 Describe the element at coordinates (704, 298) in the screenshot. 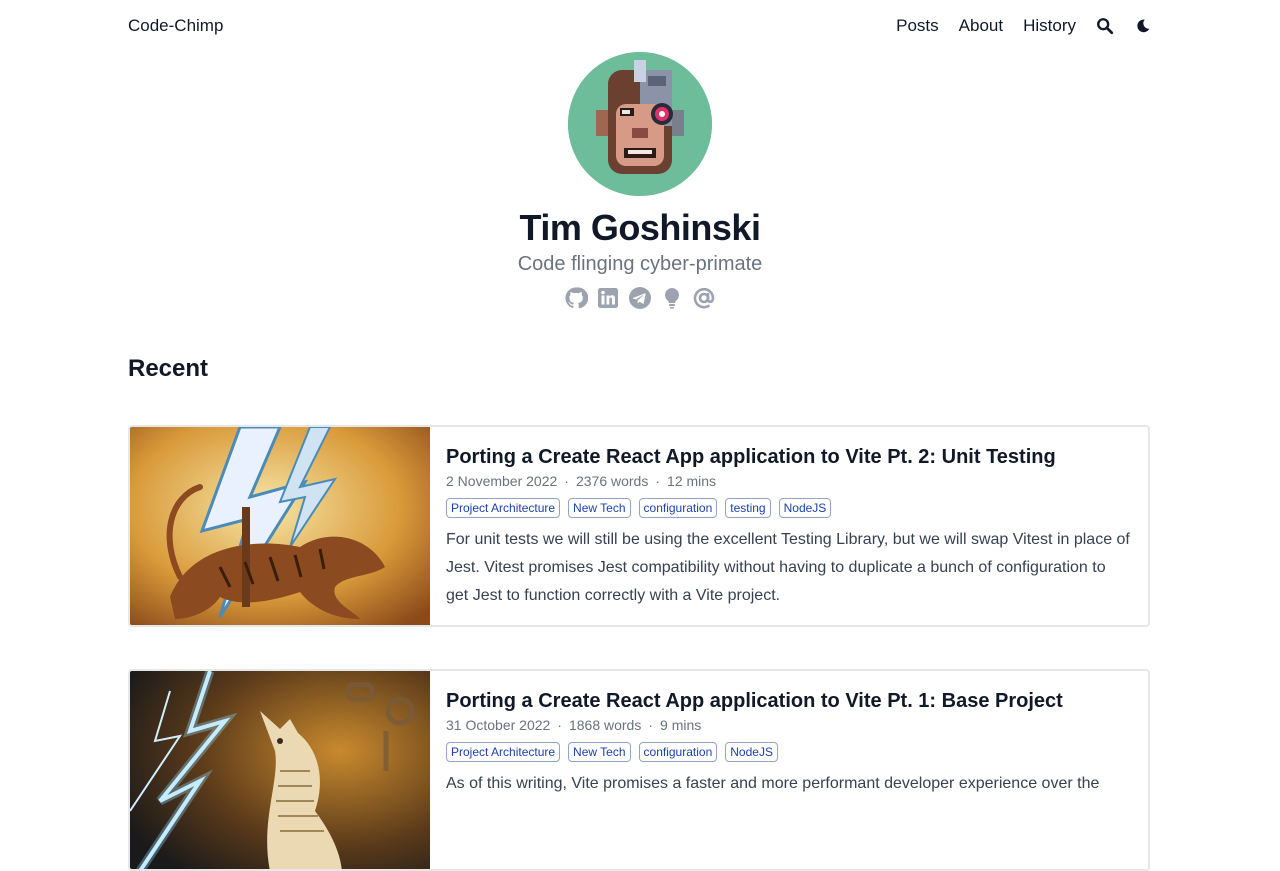

I see `at-icon` at that location.